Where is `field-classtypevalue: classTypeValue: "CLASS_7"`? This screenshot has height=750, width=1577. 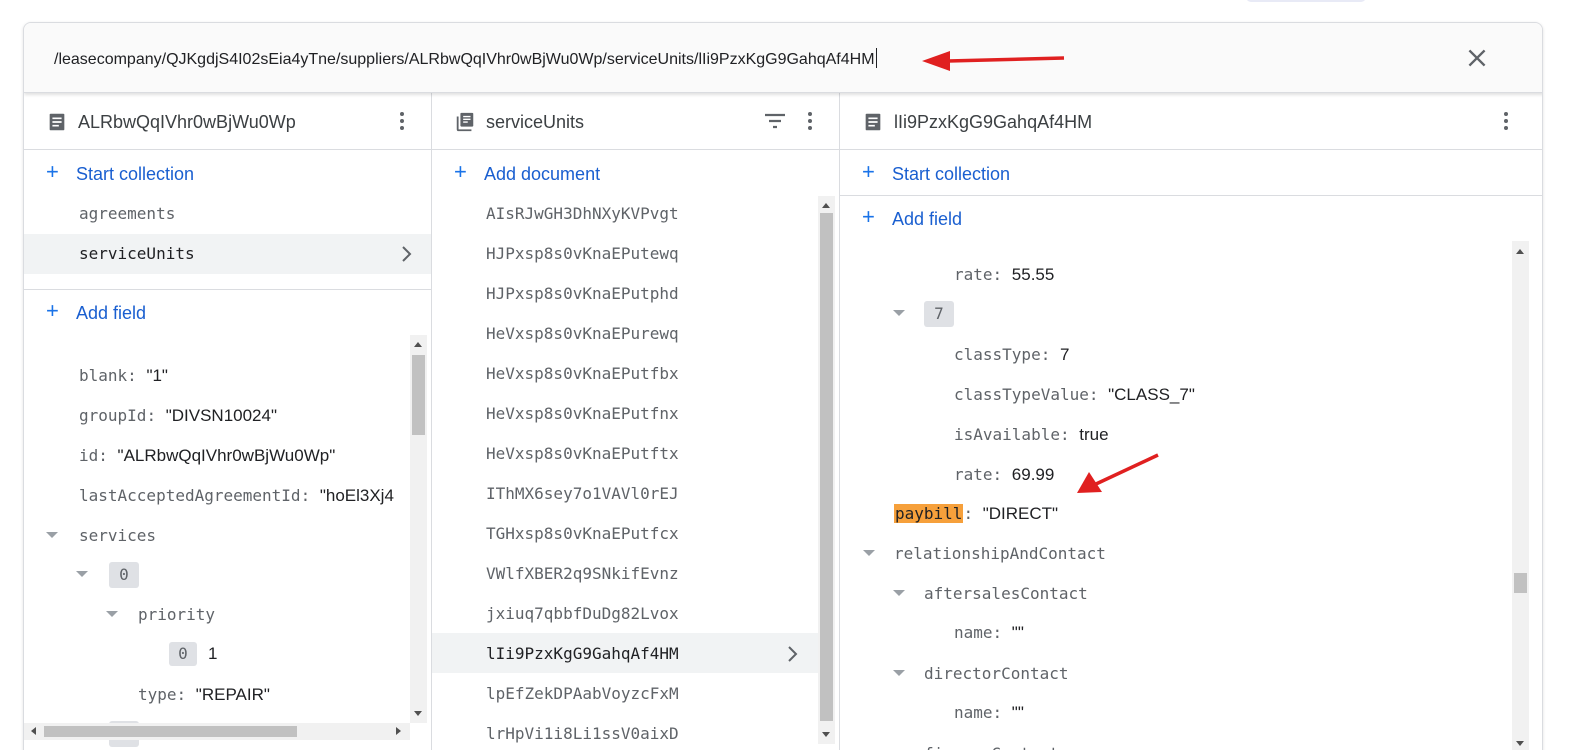
field-classtypevalue: classTypeValue: "CLASS_7" is located at coordinates (1074, 395).